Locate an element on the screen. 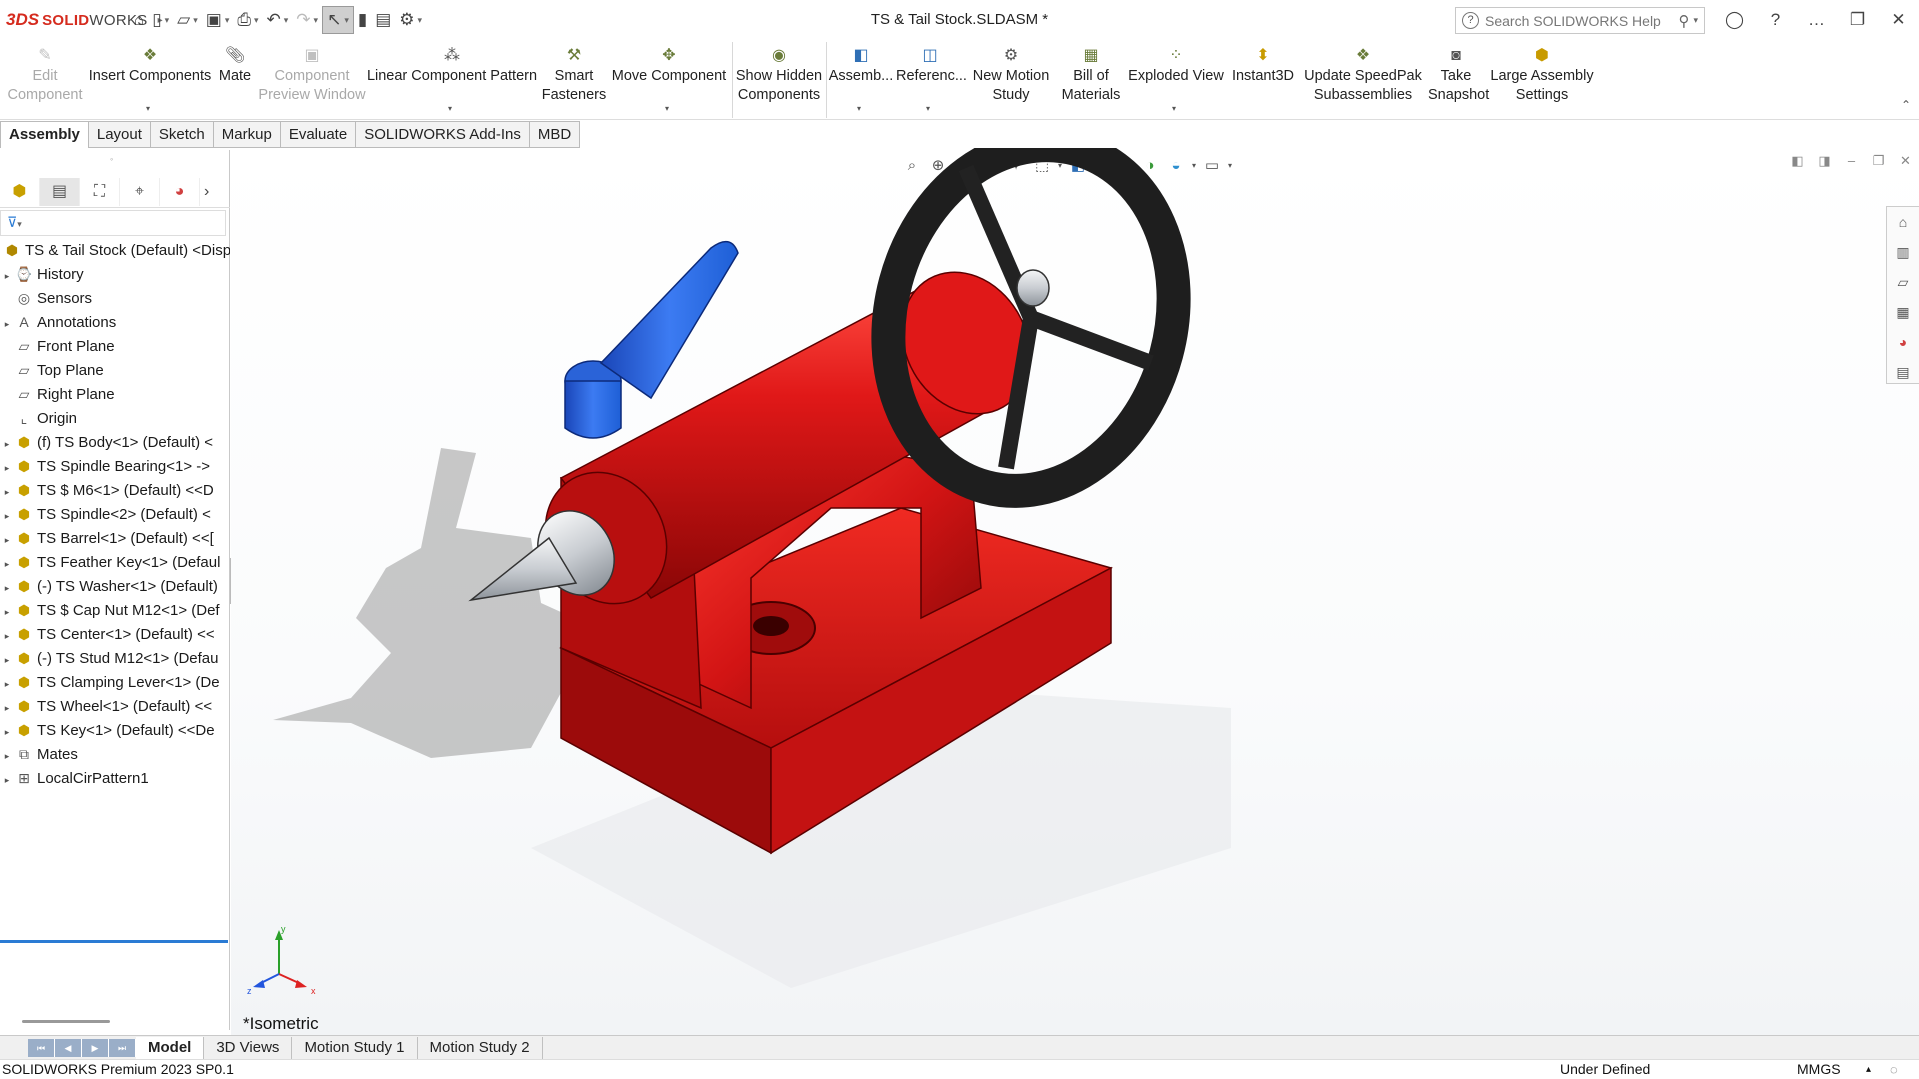  search-dropdown-icon: ▾ is located at coordinates (1695, 20).